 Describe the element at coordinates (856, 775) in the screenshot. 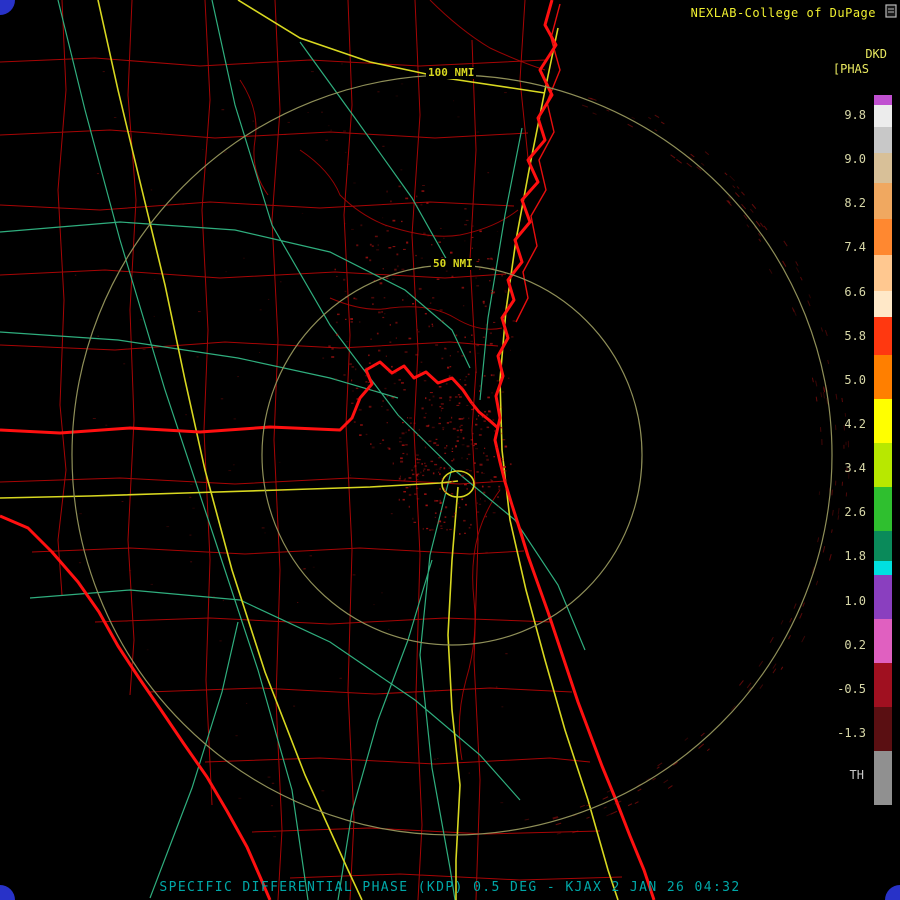

I see `threshold-label: TH` at that location.